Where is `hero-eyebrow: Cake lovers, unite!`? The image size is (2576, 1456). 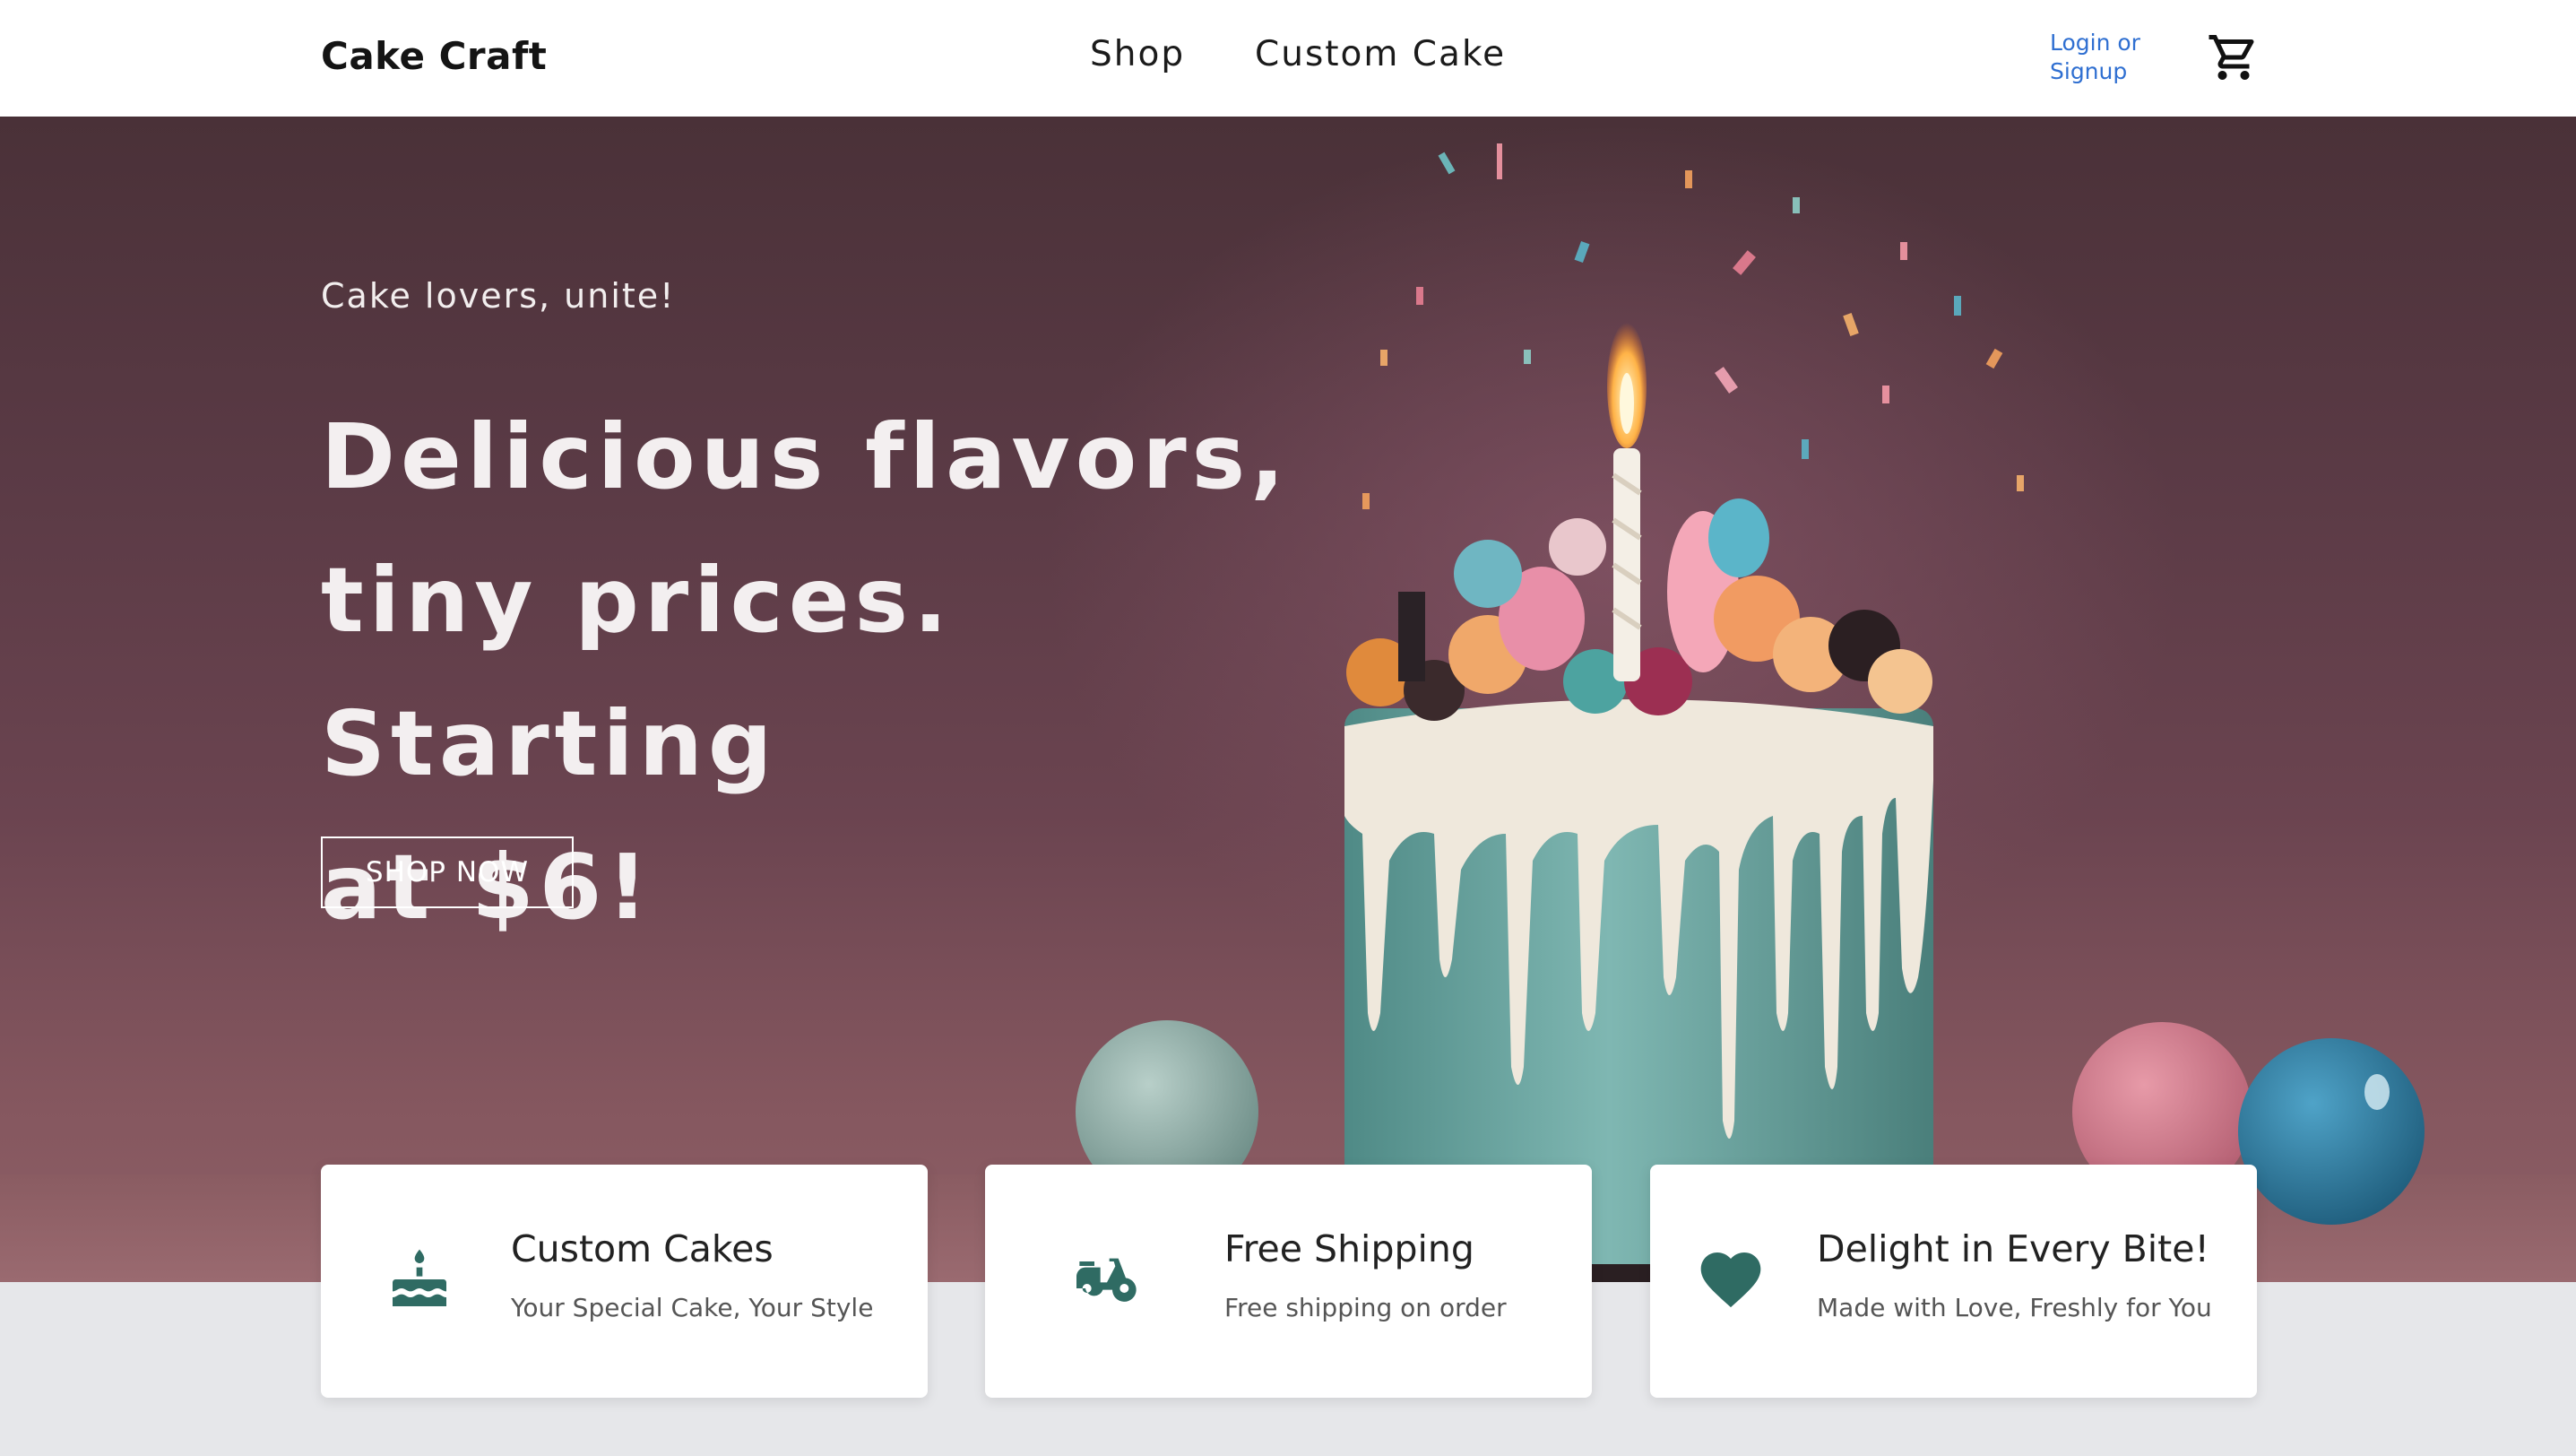 hero-eyebrow: Cake lovers, unite! is located at coordinates (498, 296).